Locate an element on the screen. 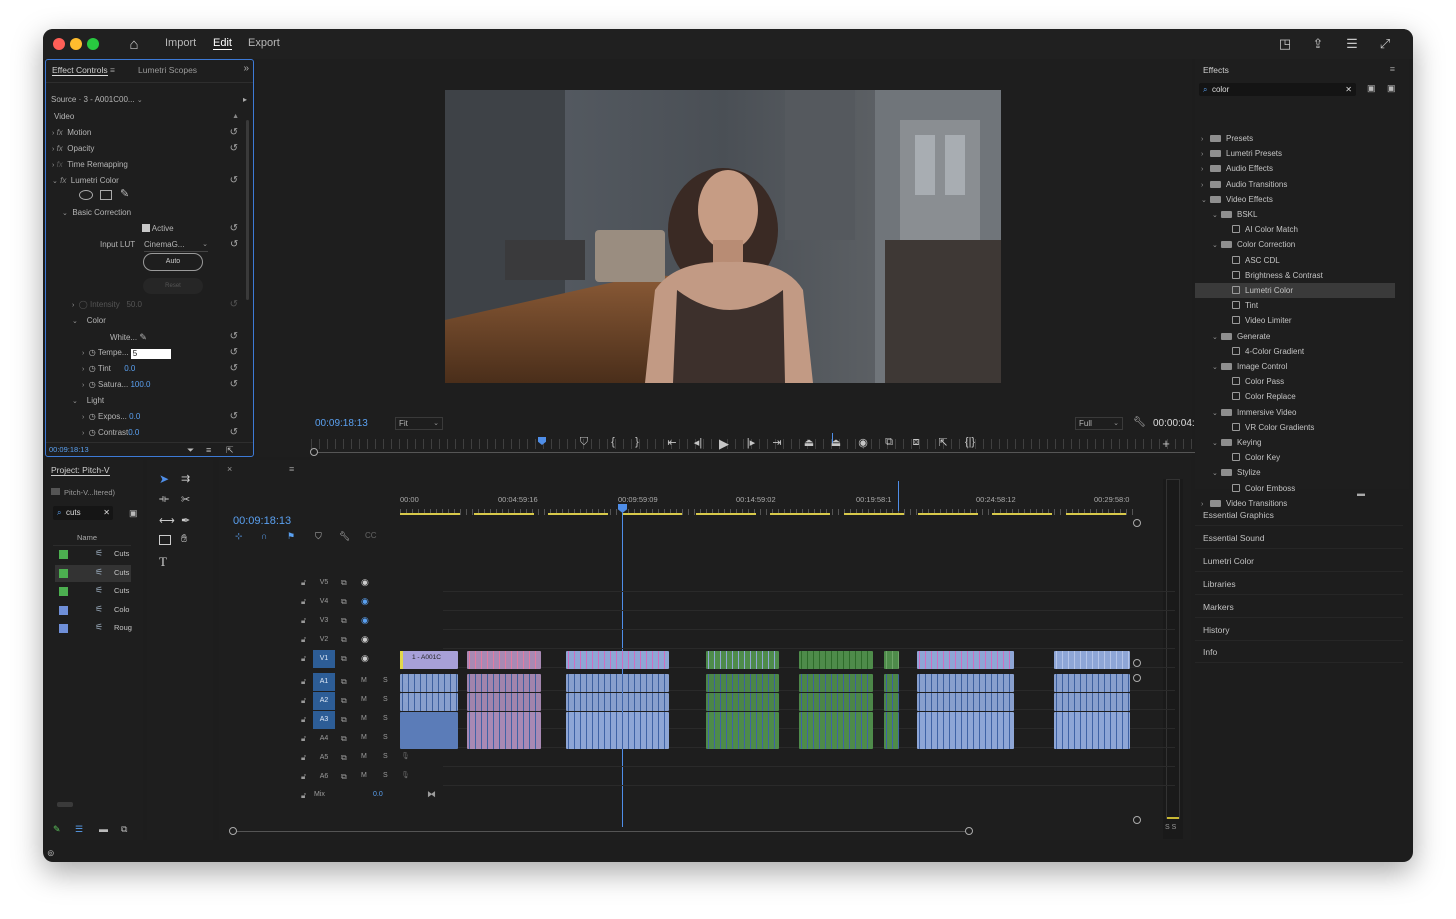 The height and width of the screenshot is (919, 1456). effects-folder: ⌄ Video Effects is located at coordinates (1295, 199).